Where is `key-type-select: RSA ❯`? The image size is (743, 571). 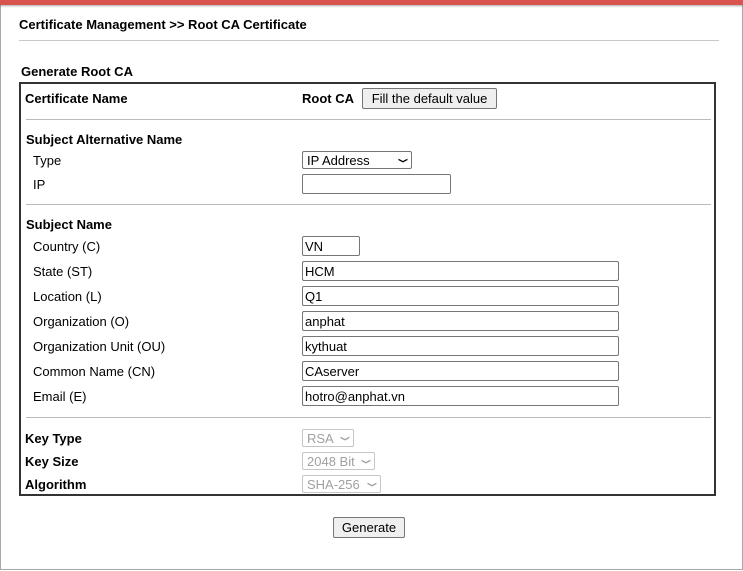
key-type-select: RSA ❯ is located at coordinates (328, 438).